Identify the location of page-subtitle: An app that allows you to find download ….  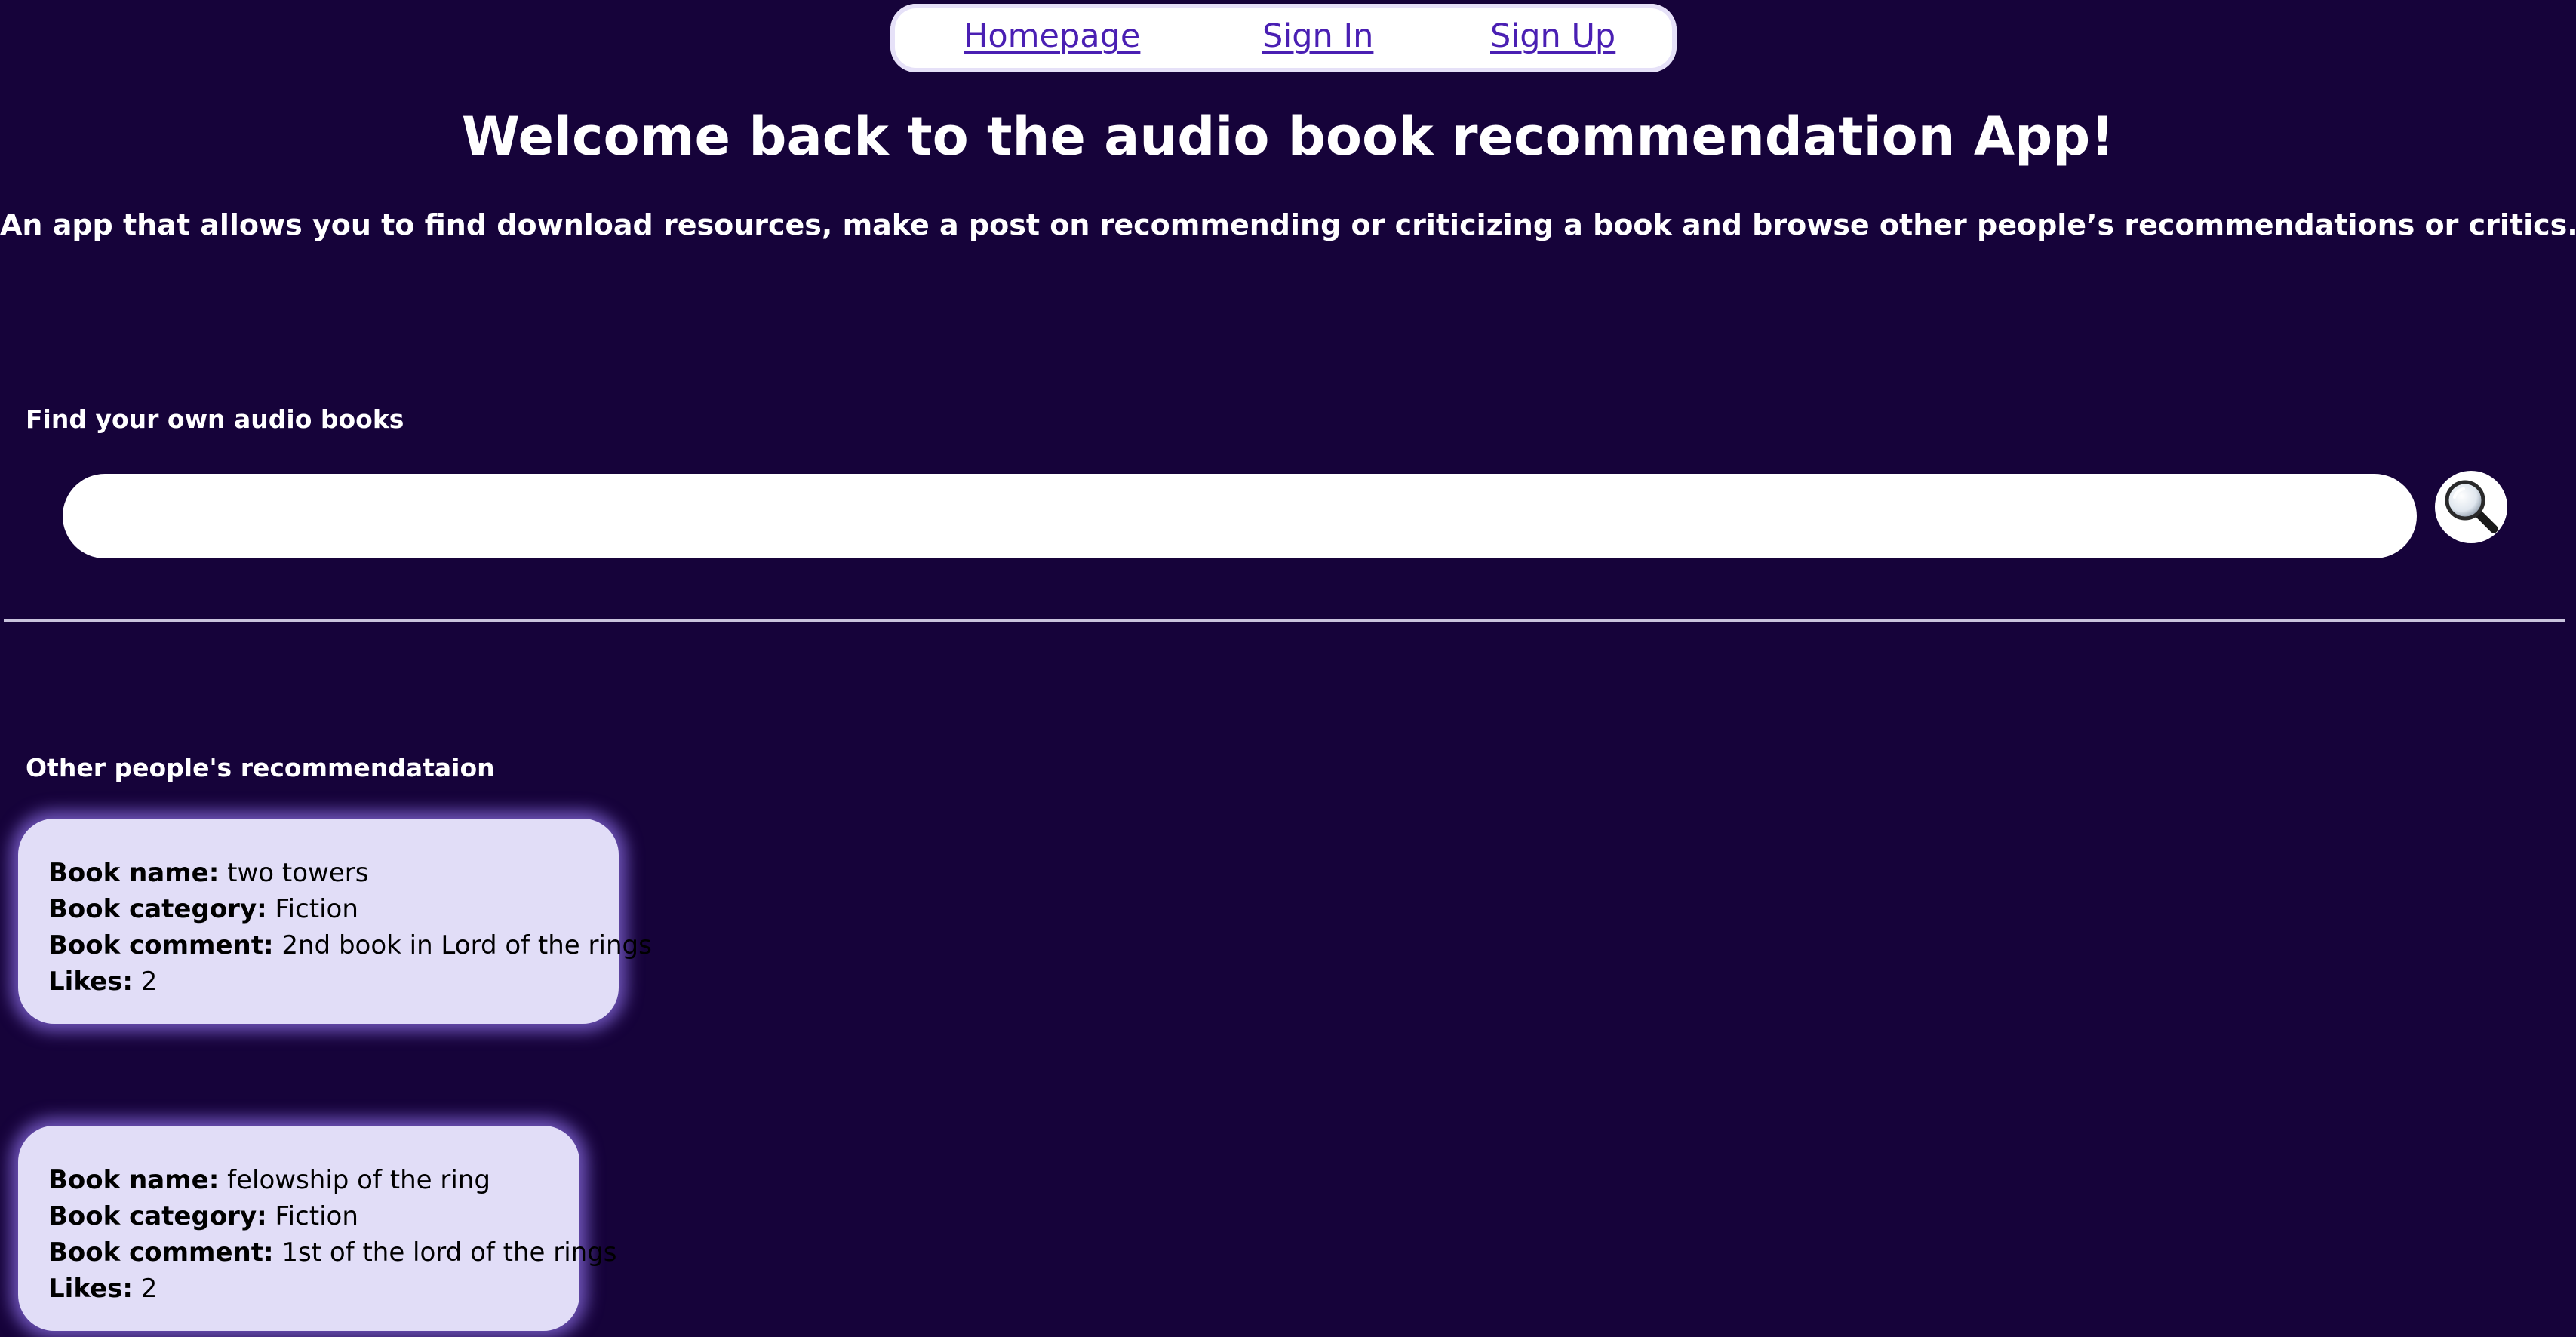
(1288, 225).